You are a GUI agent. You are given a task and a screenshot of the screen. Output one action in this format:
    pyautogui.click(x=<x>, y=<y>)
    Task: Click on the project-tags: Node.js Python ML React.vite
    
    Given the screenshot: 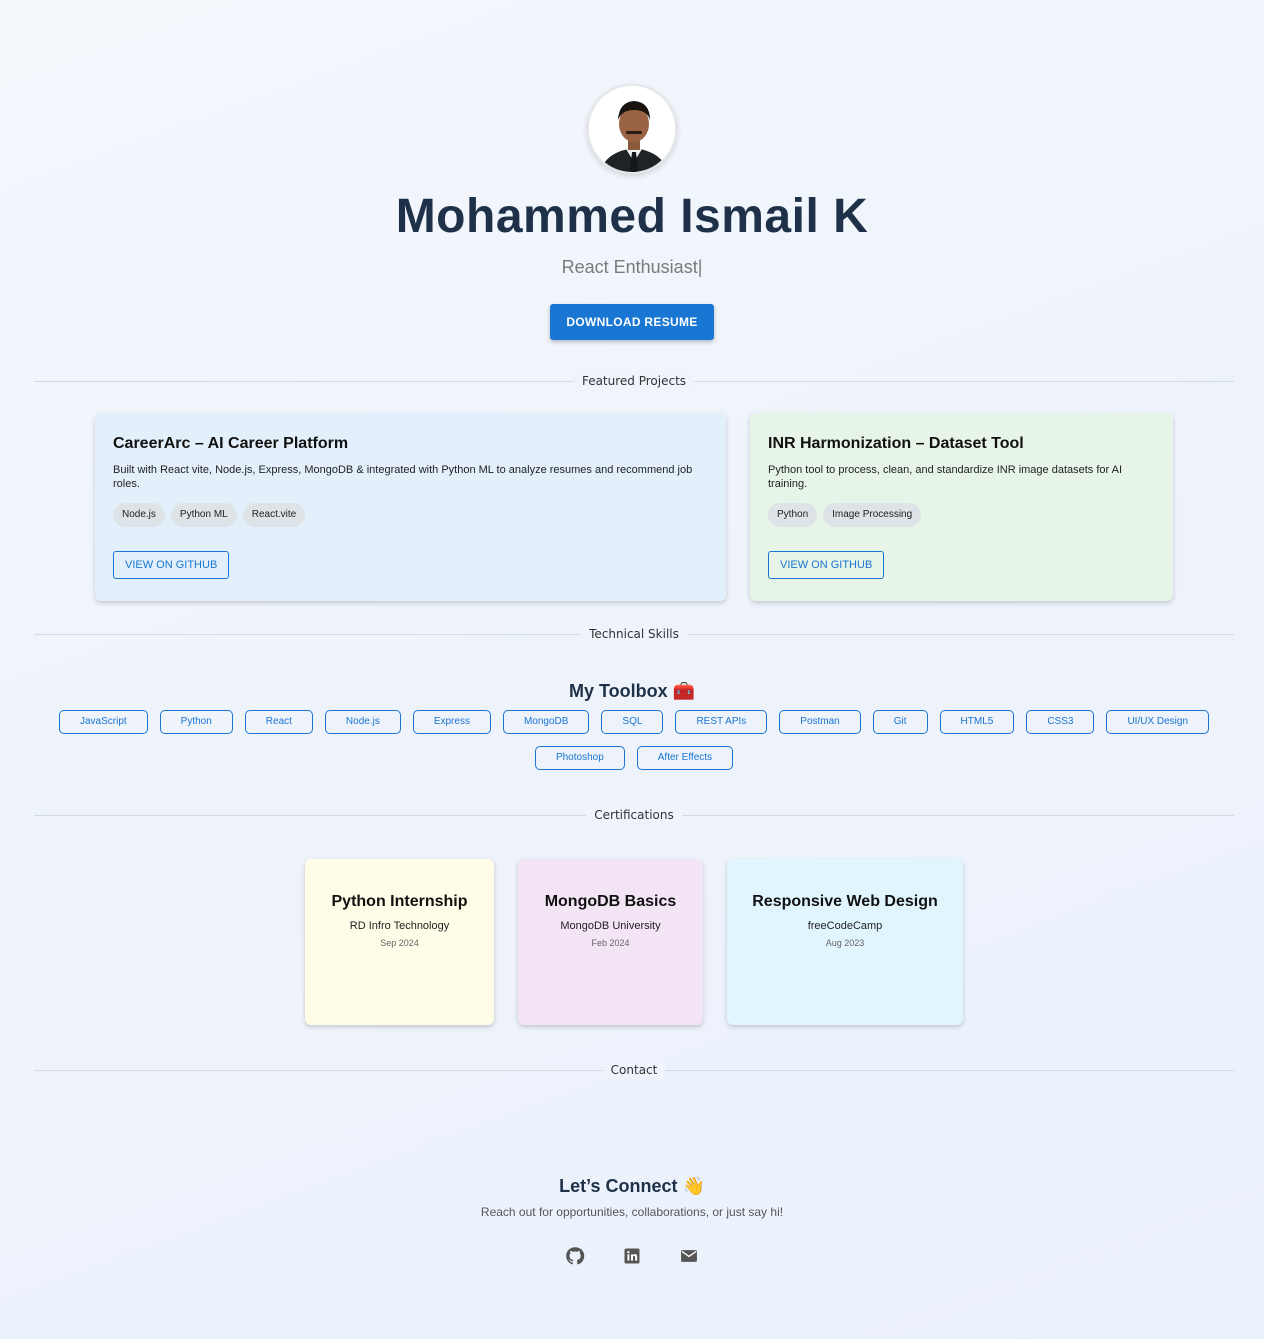 What is the action you would take?
    pyautogui.click(x=410, y=515)
    